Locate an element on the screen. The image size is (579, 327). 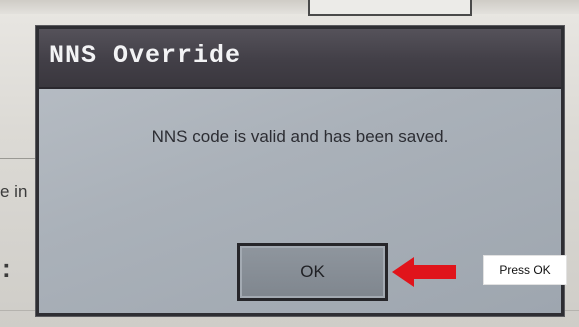
background-divider is located at coordinates (18, 158).